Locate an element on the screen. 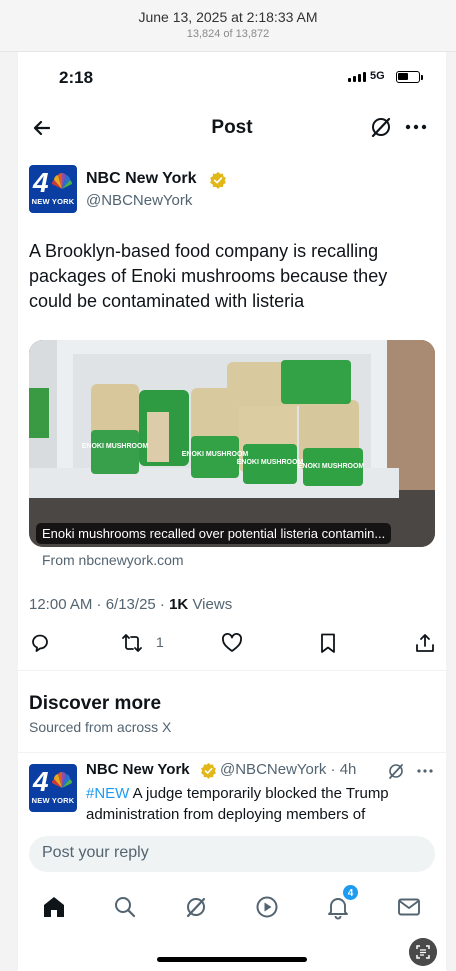  share-icon is located at coordinates (425, 643).